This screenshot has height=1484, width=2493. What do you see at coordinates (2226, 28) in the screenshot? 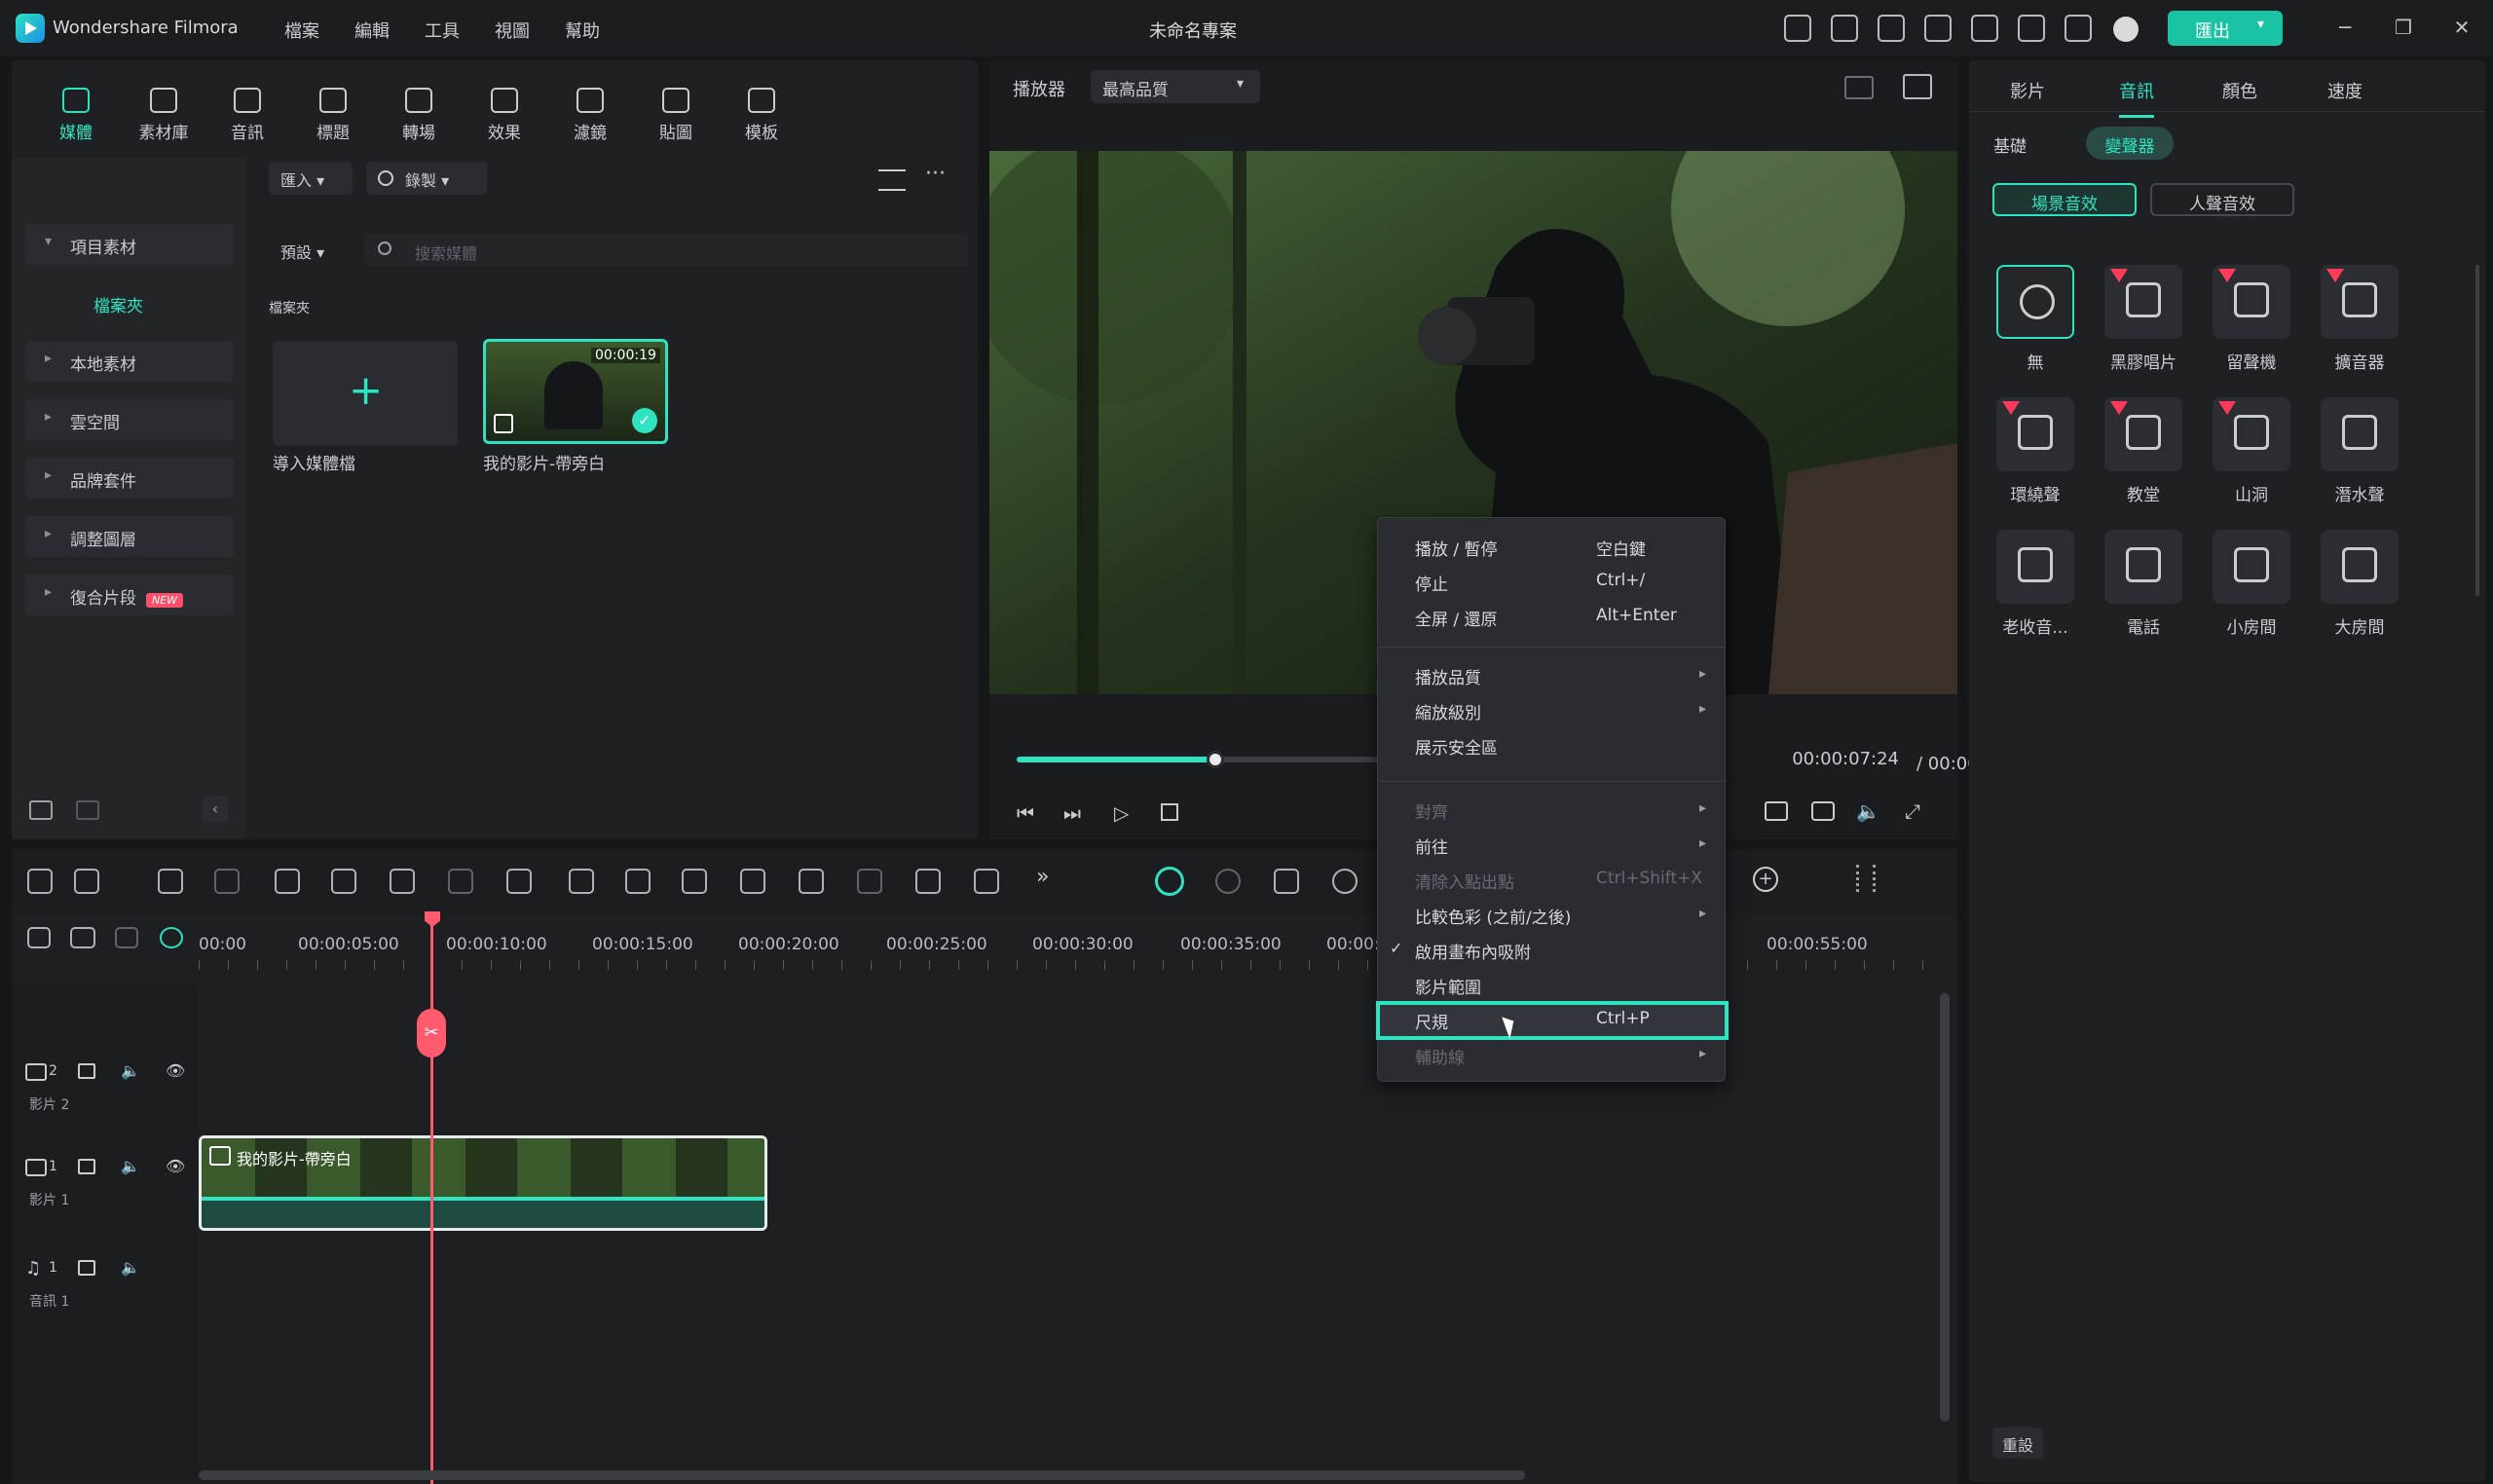
I see `export-button: 匯出 ▾` at bounding box center [2226, 28].